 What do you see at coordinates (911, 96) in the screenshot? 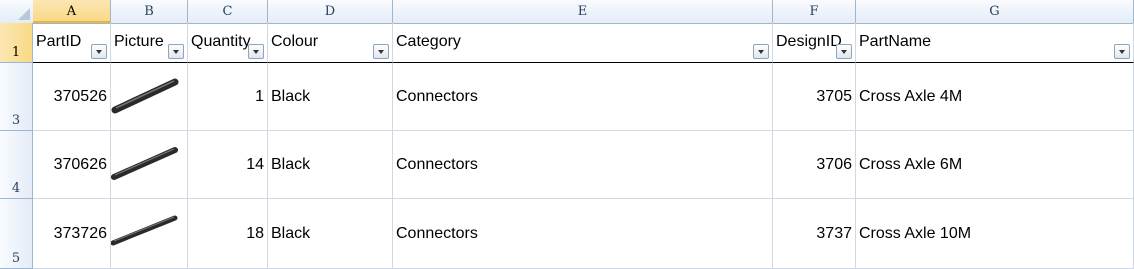
I see `cell-value: Cross Axle 4M` at bounding box center [911, 96].